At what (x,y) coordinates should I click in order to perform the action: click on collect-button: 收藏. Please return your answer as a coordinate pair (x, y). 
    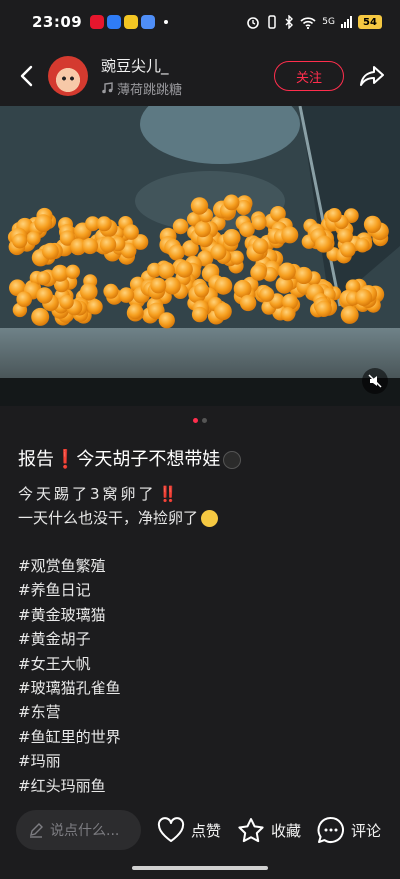
    Looking at the image, I should click on (269, 830).